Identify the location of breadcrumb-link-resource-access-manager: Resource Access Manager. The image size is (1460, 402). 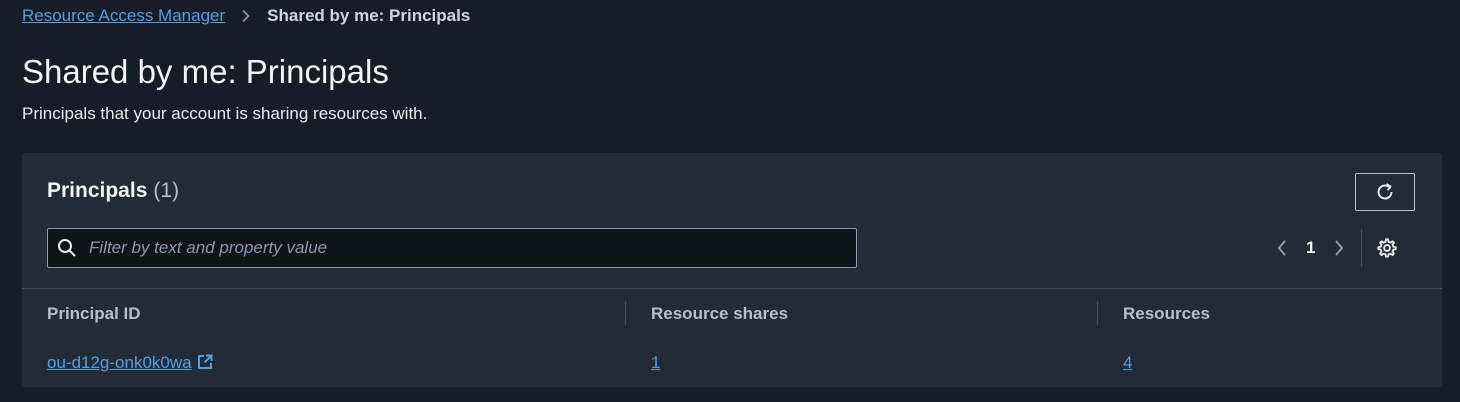
(123, 16).